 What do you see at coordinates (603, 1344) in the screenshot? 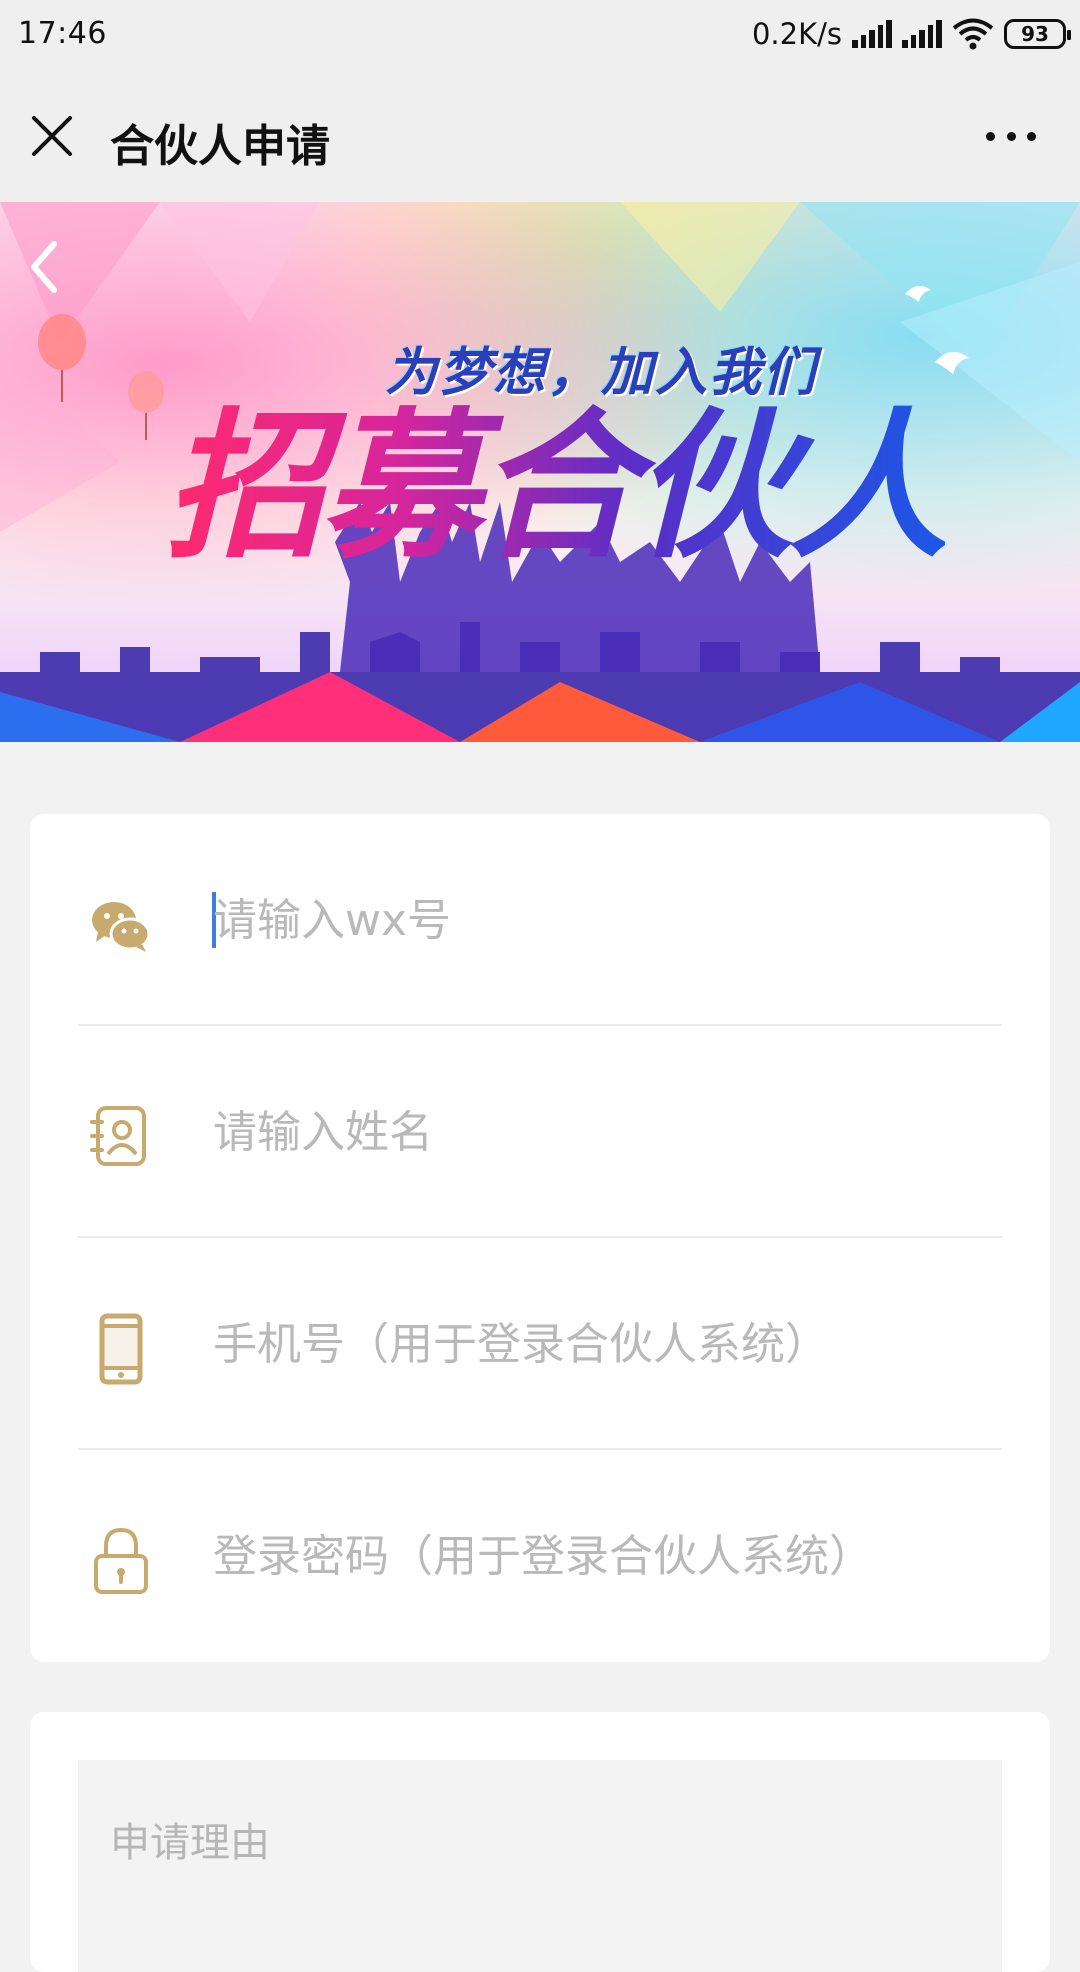
I see `phone-input` at bounding box center [603, 1344].